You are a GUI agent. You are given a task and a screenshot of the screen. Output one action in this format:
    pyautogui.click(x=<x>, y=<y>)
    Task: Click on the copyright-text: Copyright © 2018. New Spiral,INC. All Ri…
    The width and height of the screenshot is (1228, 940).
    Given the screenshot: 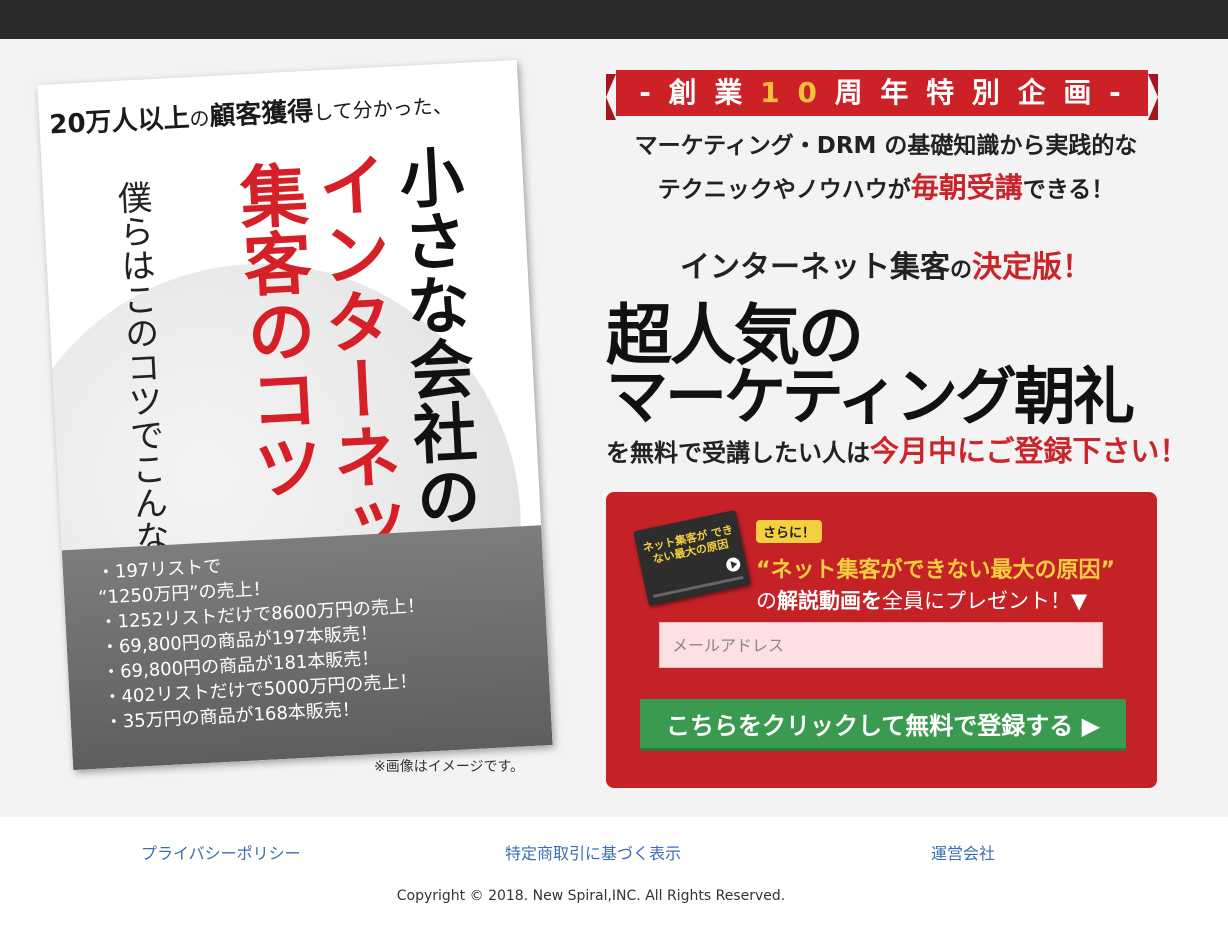 What is the action you would take?
    pyautogui.click(x=591, y=896)
    